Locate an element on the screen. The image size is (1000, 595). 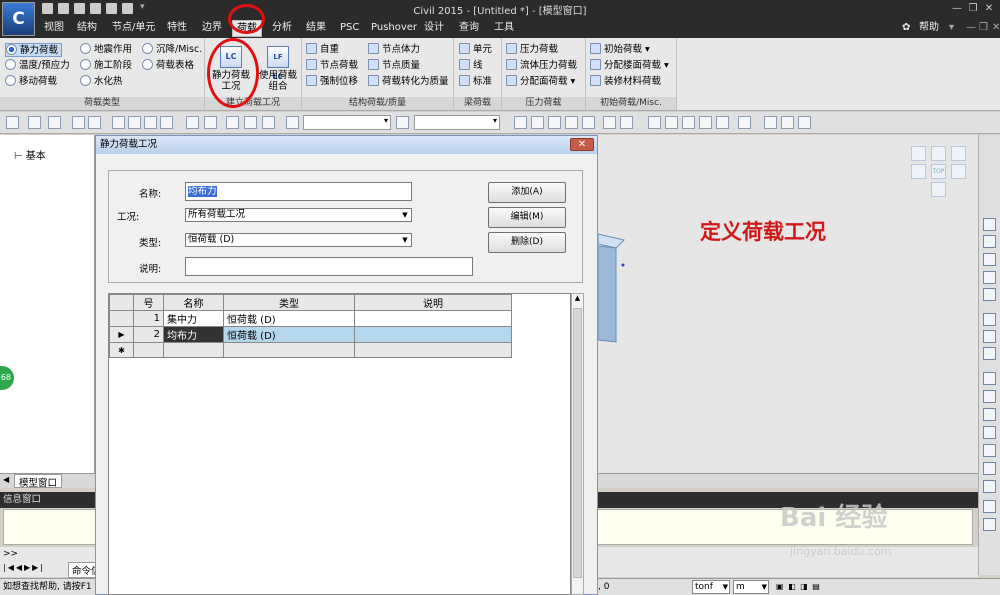
nodal-mass-button: 节点质量 is located at coordinates (394, 66).